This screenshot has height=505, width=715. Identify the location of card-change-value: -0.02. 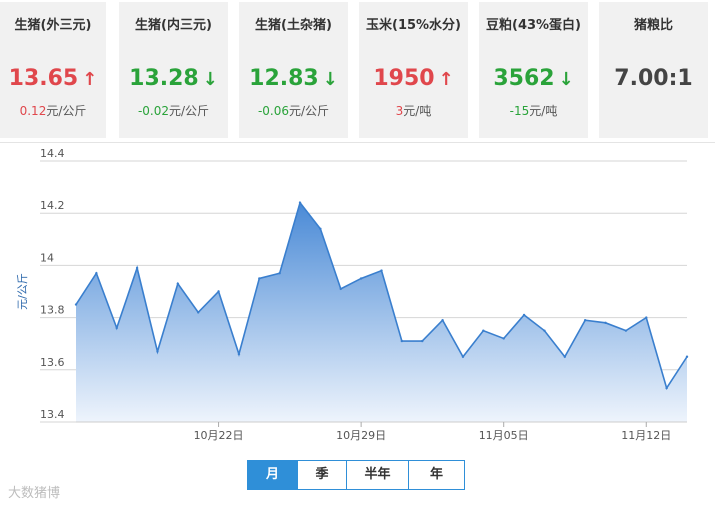
(153, 111).